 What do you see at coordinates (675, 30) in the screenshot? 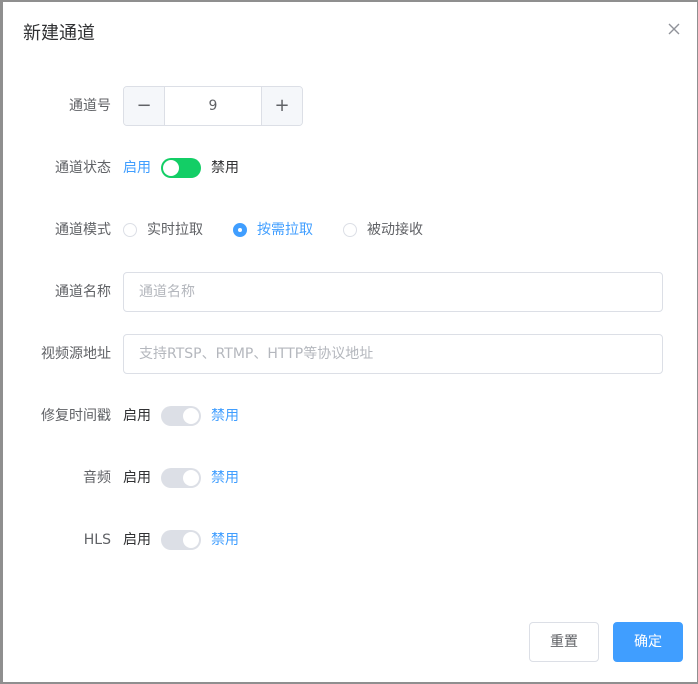
I see `close-icon` at bounding box center [675, 30].